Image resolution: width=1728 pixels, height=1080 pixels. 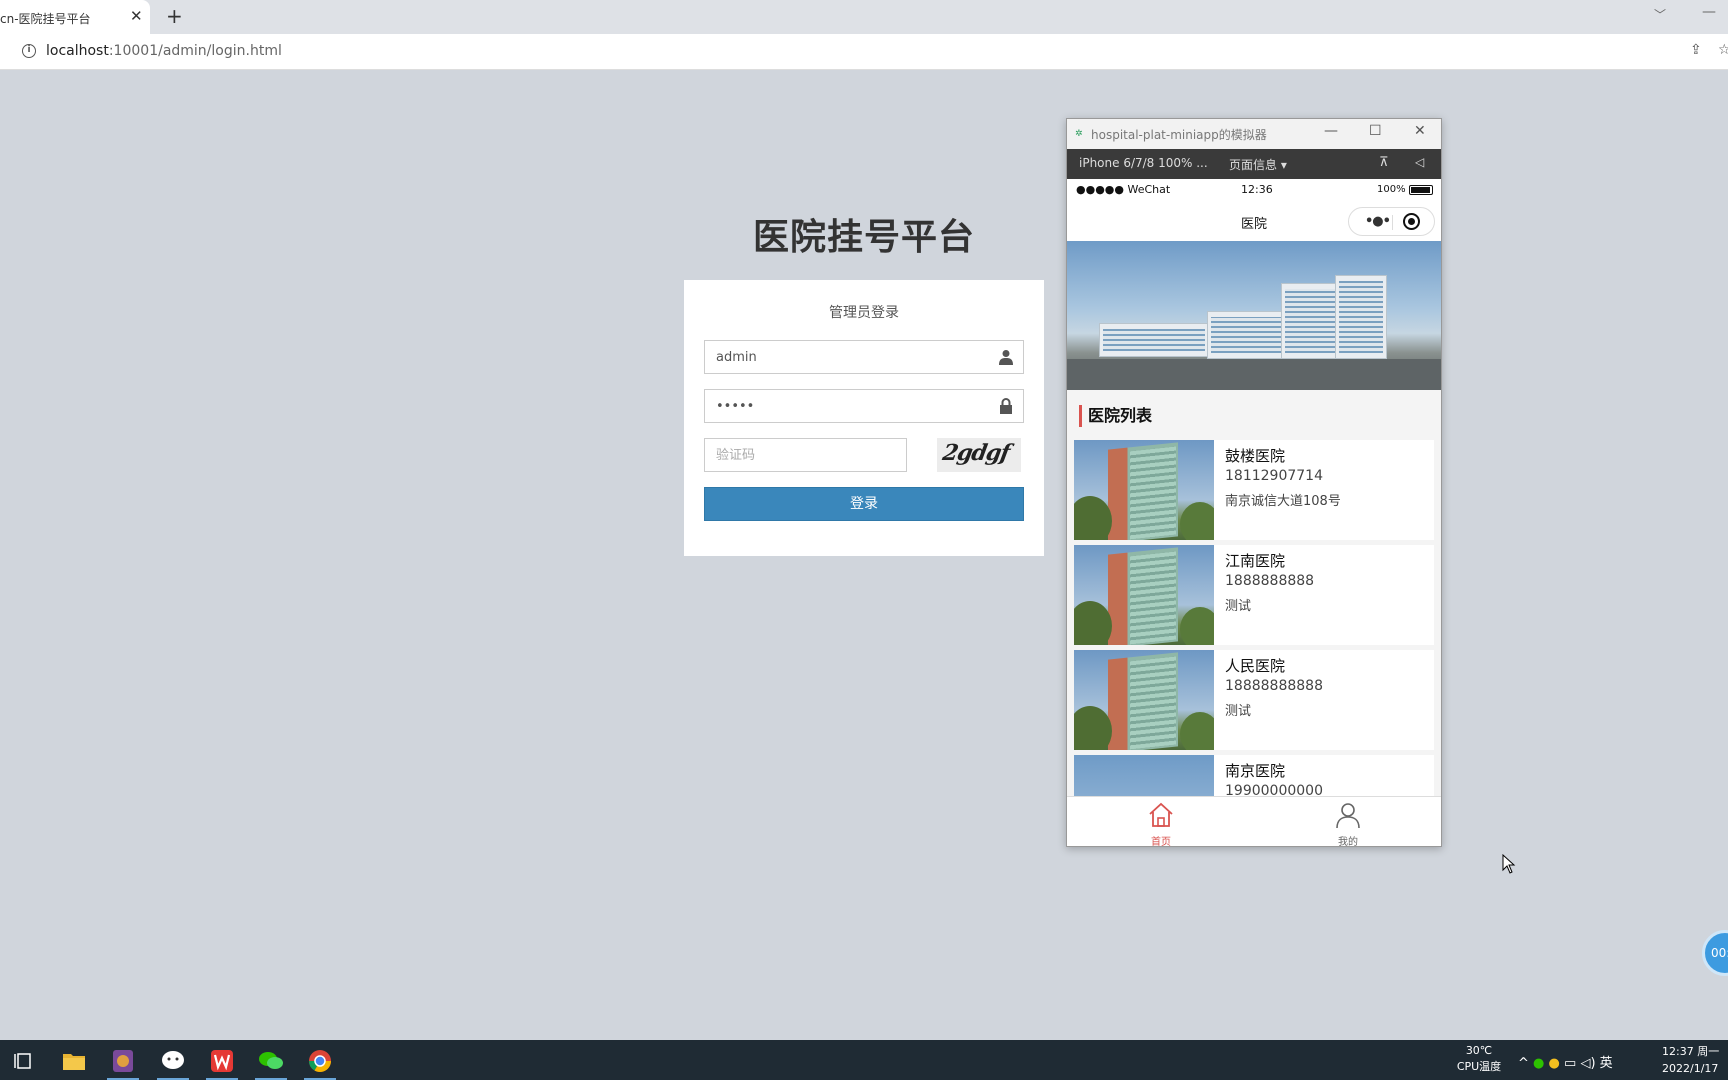 I want to click on login-button: 登录, so click(x=864, y=504).